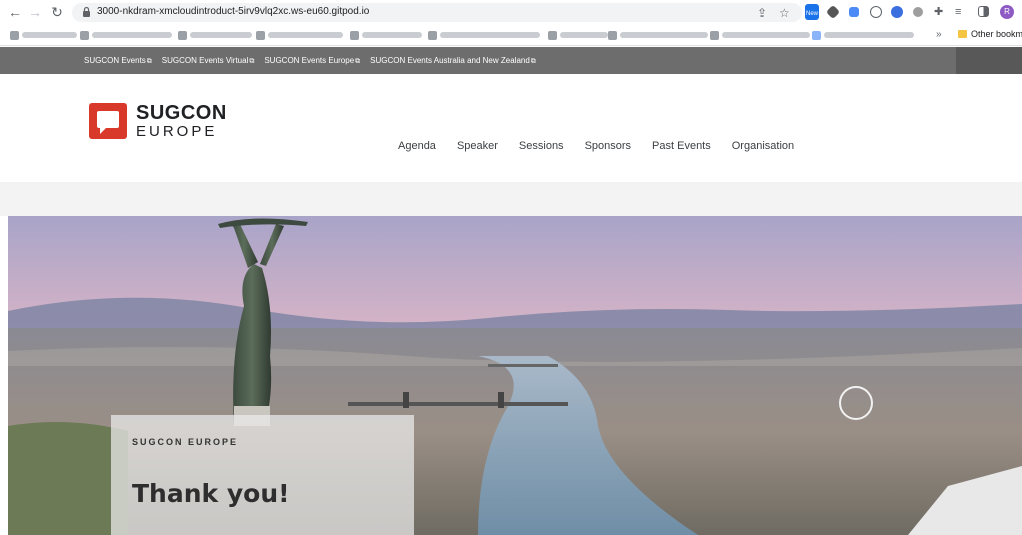 The image size is (1022, 535). I want to click on lock-icon, so click(86, 12).